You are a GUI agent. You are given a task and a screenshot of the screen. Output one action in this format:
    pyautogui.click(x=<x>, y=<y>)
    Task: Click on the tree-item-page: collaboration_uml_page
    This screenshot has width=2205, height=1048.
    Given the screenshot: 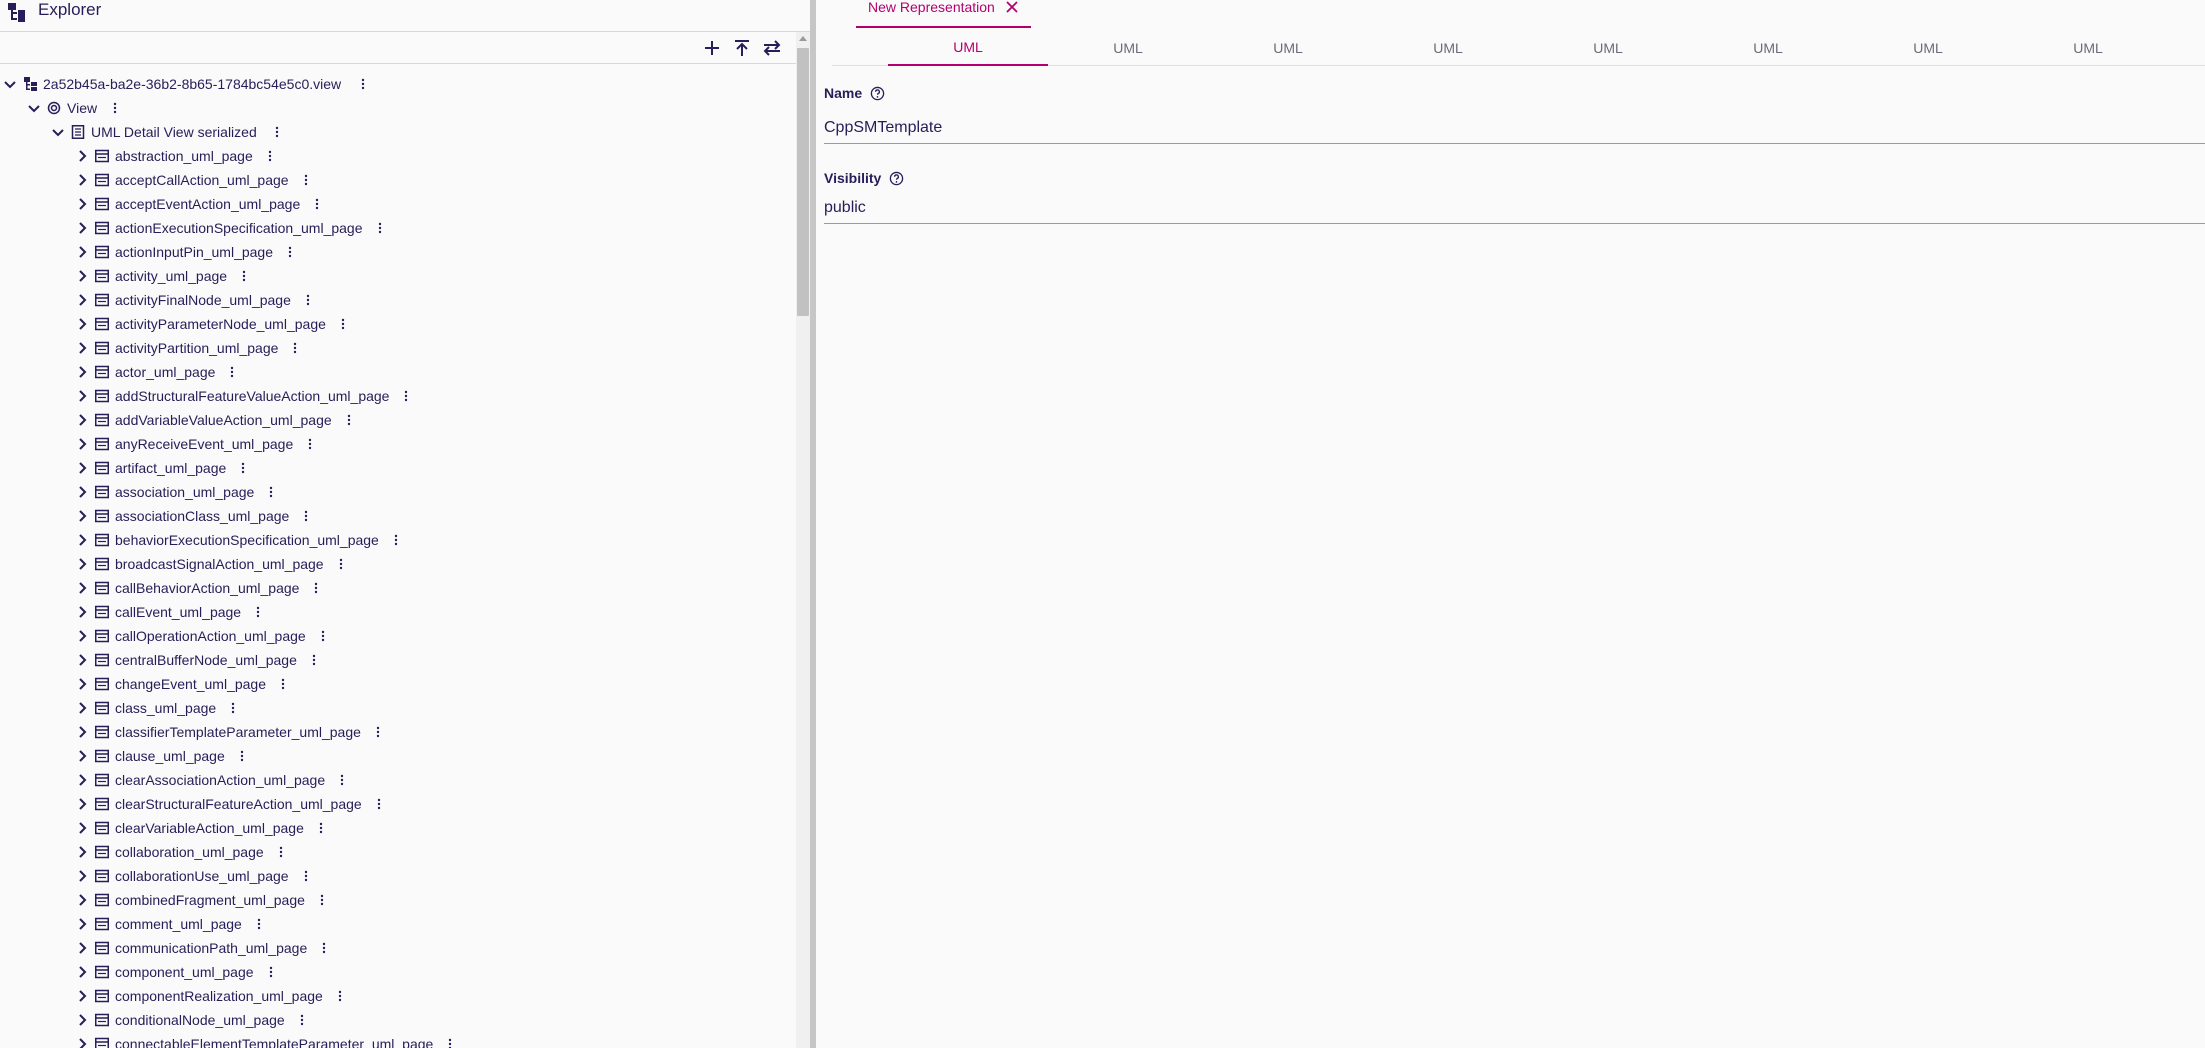 What is the action you would take?
    pyautogui.click(x=250, y=852)
    